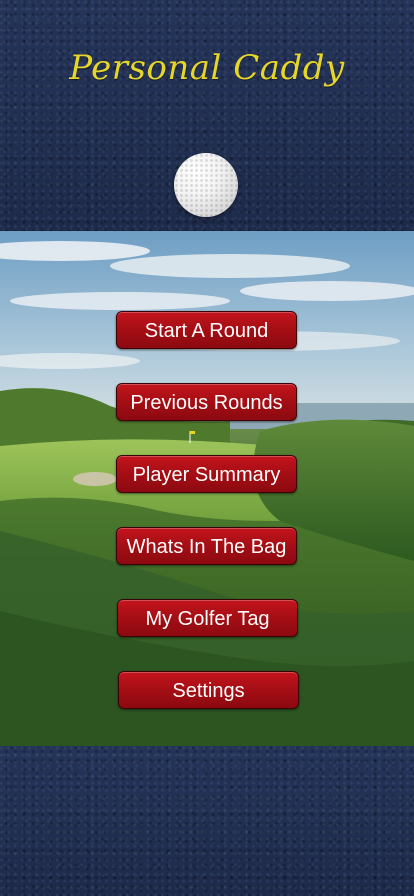 The image size is (414, 896). I want to click on previous-rounds-button: Previous Rounds, so click(206, 402).